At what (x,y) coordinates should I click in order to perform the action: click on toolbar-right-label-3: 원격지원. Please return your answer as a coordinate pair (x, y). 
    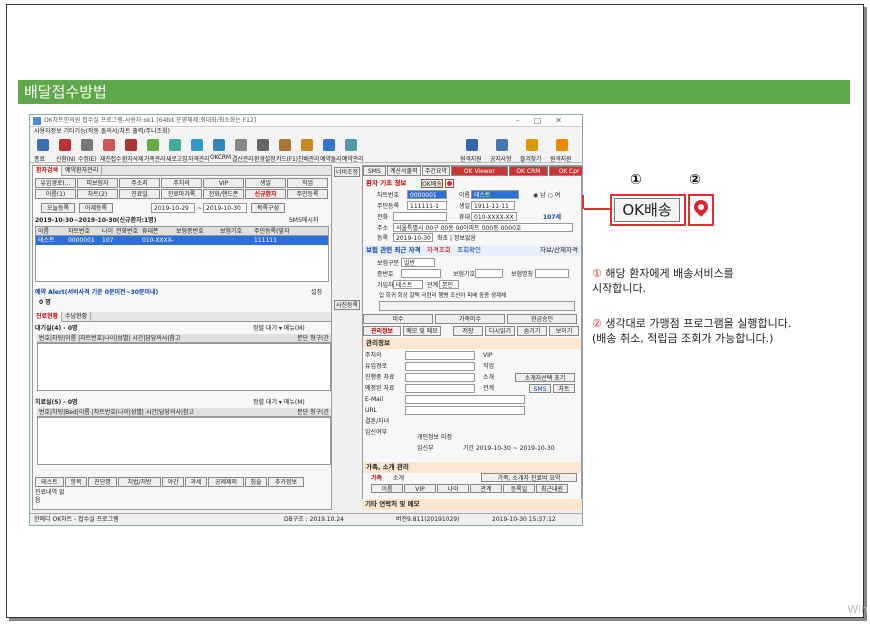
    Looking at the image, I should click on (560, 158).